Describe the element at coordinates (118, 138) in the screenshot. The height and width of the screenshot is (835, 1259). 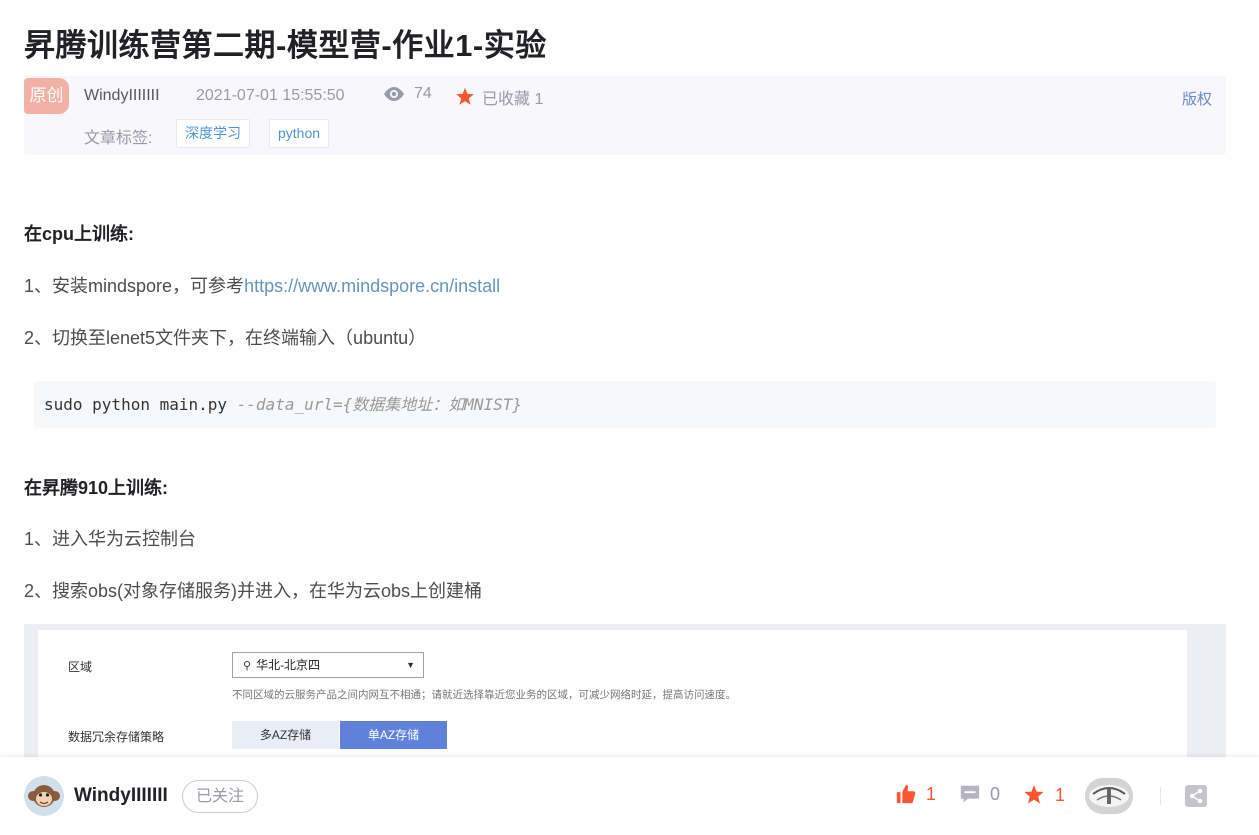
I see `tags-label: 文章标签:` at that location.